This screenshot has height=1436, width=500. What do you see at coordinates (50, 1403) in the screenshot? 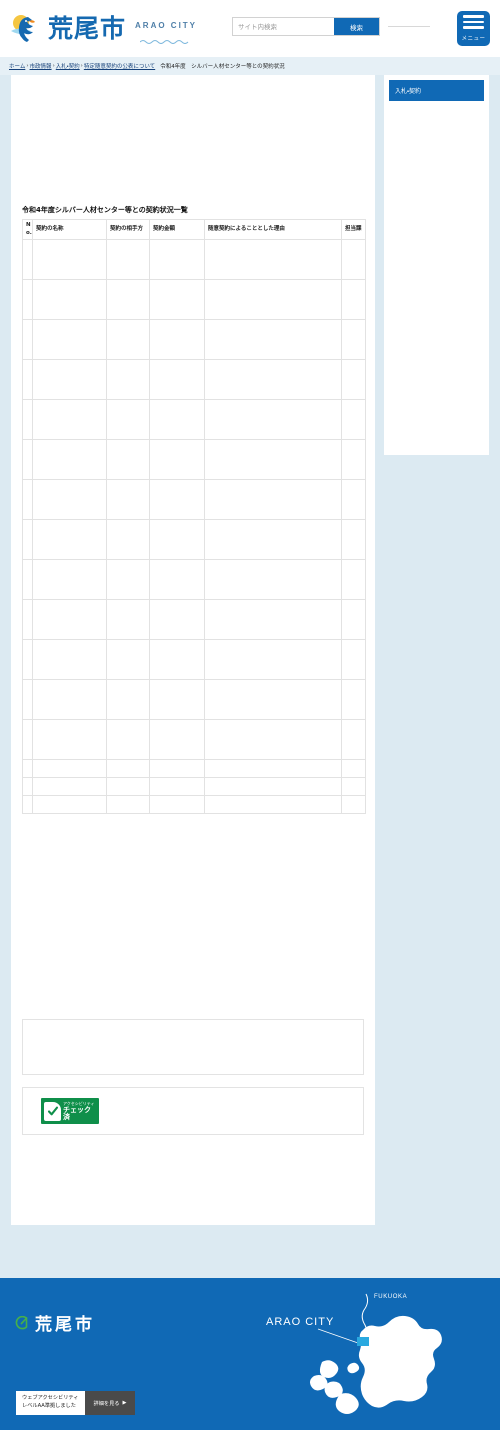
I see `footer-accessibility-label: ウェブアクセシビリティ レベルAA準拠しました` at bounding box center [50, 1403].